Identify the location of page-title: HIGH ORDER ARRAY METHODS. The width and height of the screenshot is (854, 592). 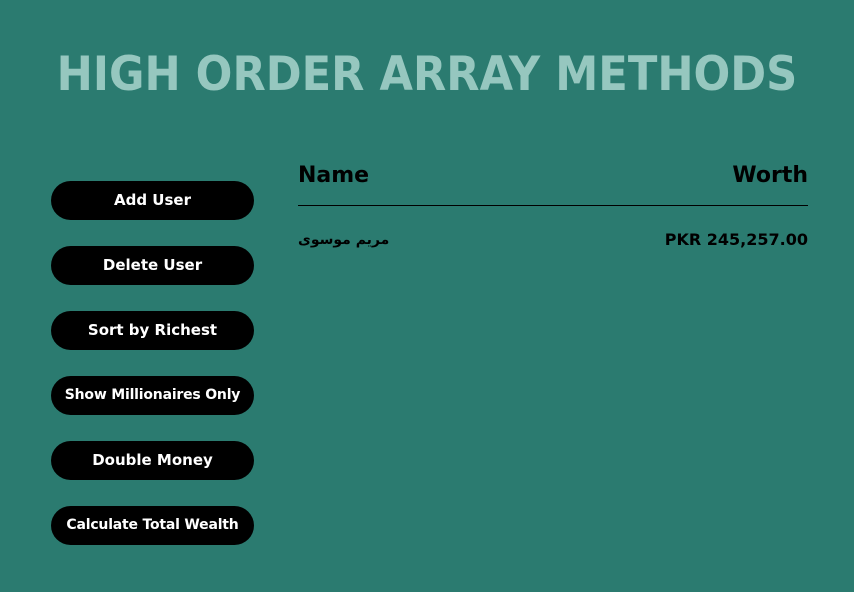
(427, 75).